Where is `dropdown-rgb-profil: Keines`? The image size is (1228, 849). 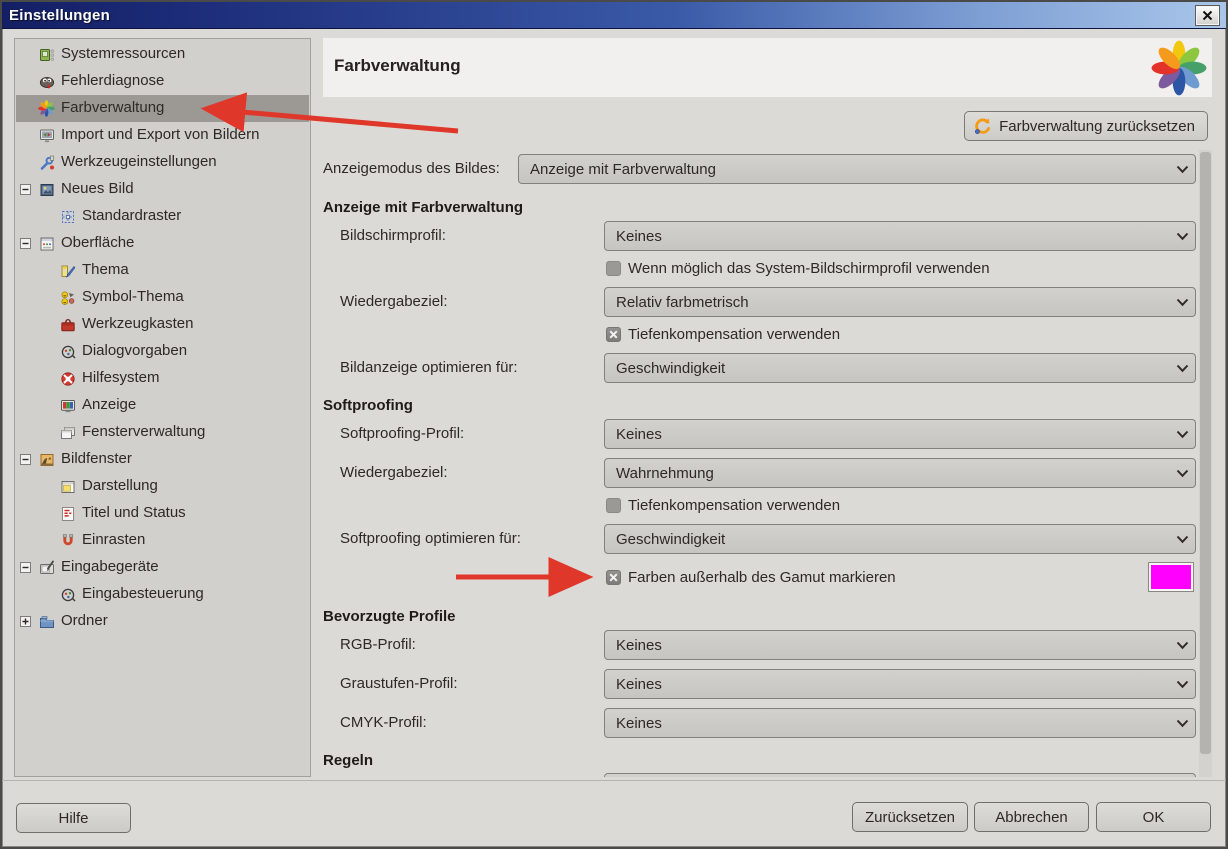
dropdown-rgb-profil: Keines is located at coordinates (900, 645).